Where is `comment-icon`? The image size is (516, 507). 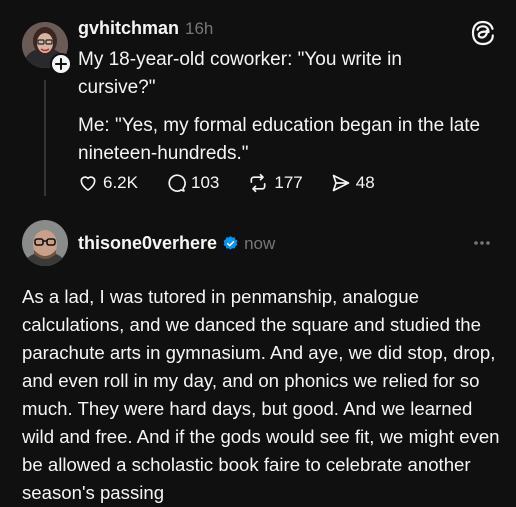
comment-icon is located at coordinates (177, 183).